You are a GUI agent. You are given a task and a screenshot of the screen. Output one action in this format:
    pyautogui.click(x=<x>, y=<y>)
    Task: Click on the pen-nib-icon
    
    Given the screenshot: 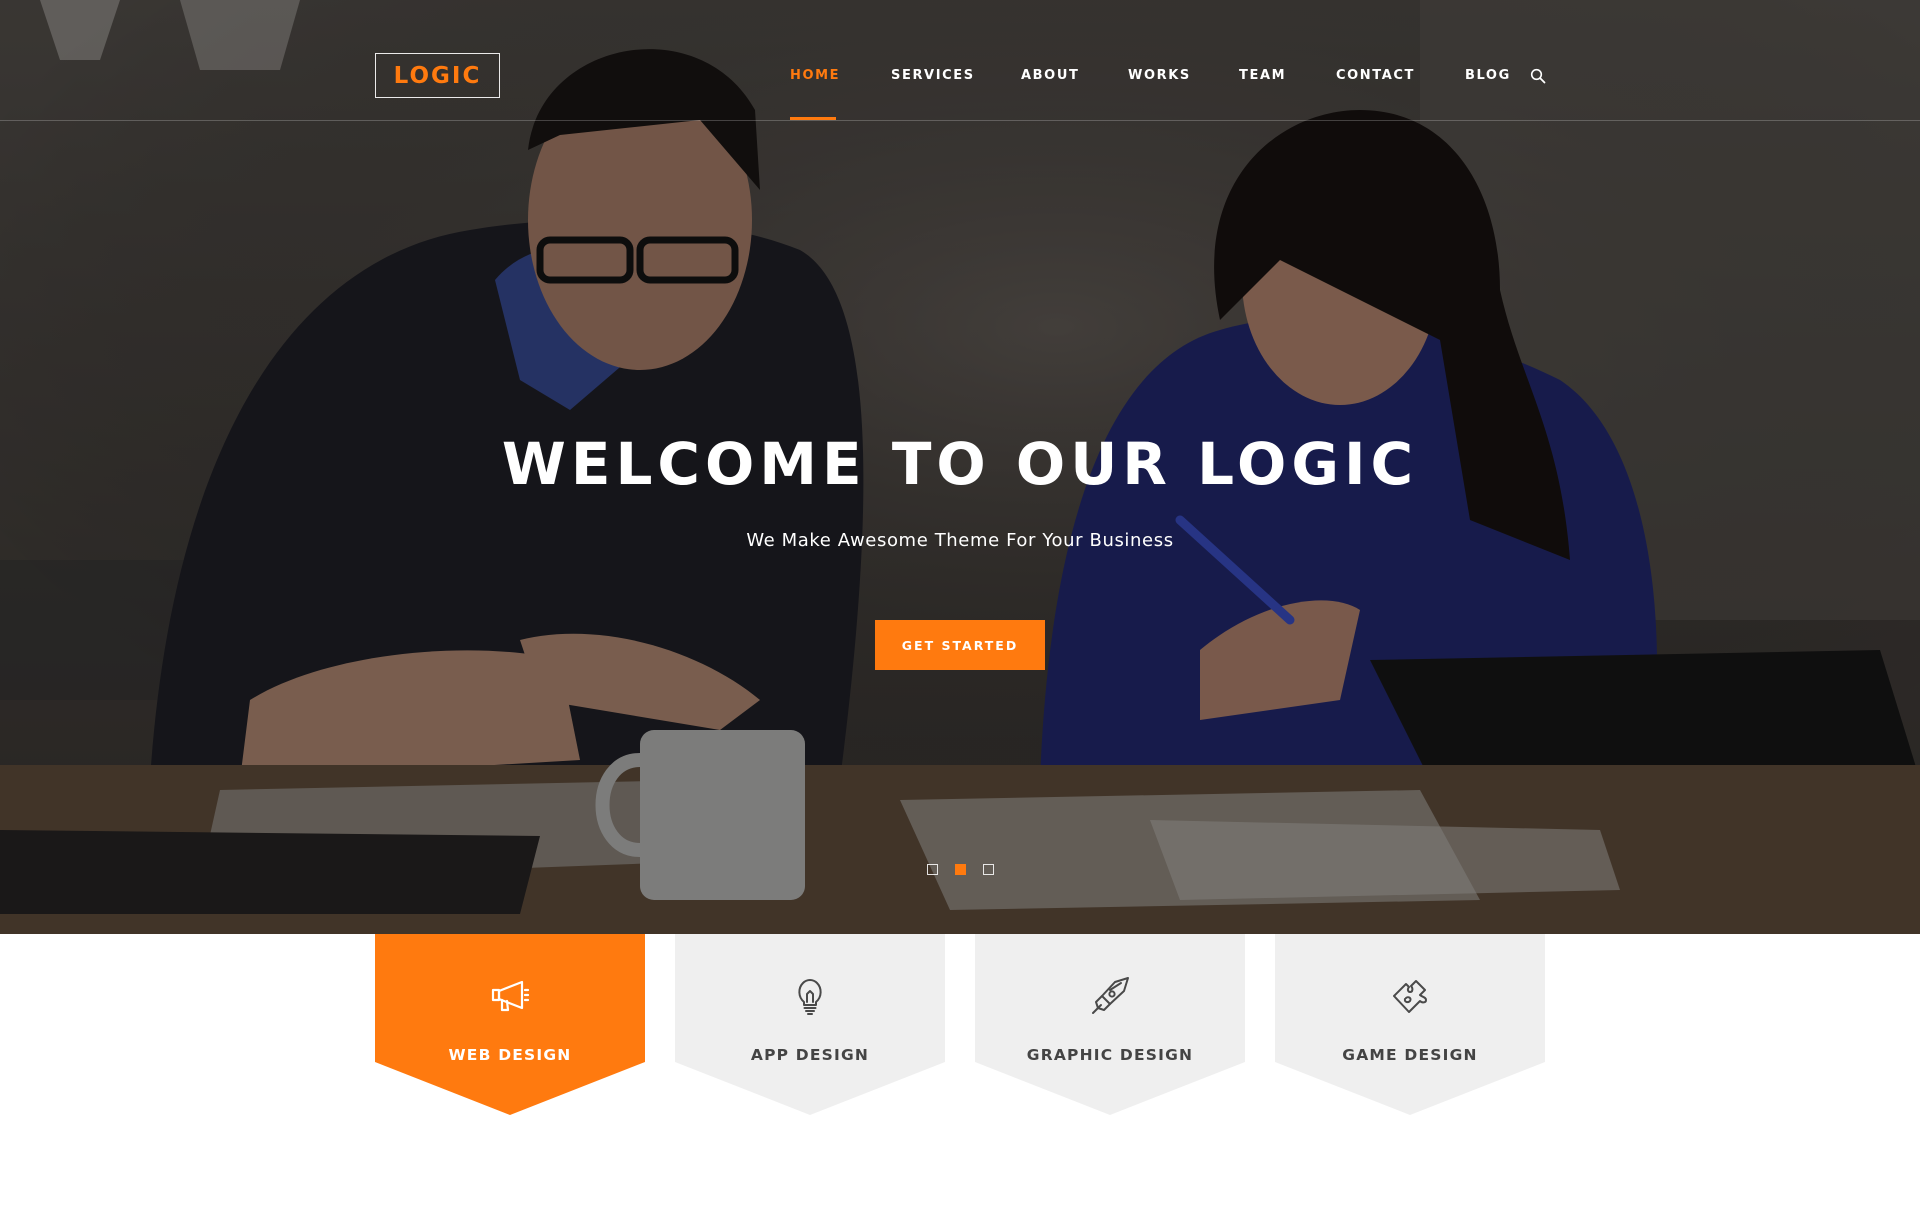 What is the action you would take?
    pyautogui.click(x=1110, y=995)
    